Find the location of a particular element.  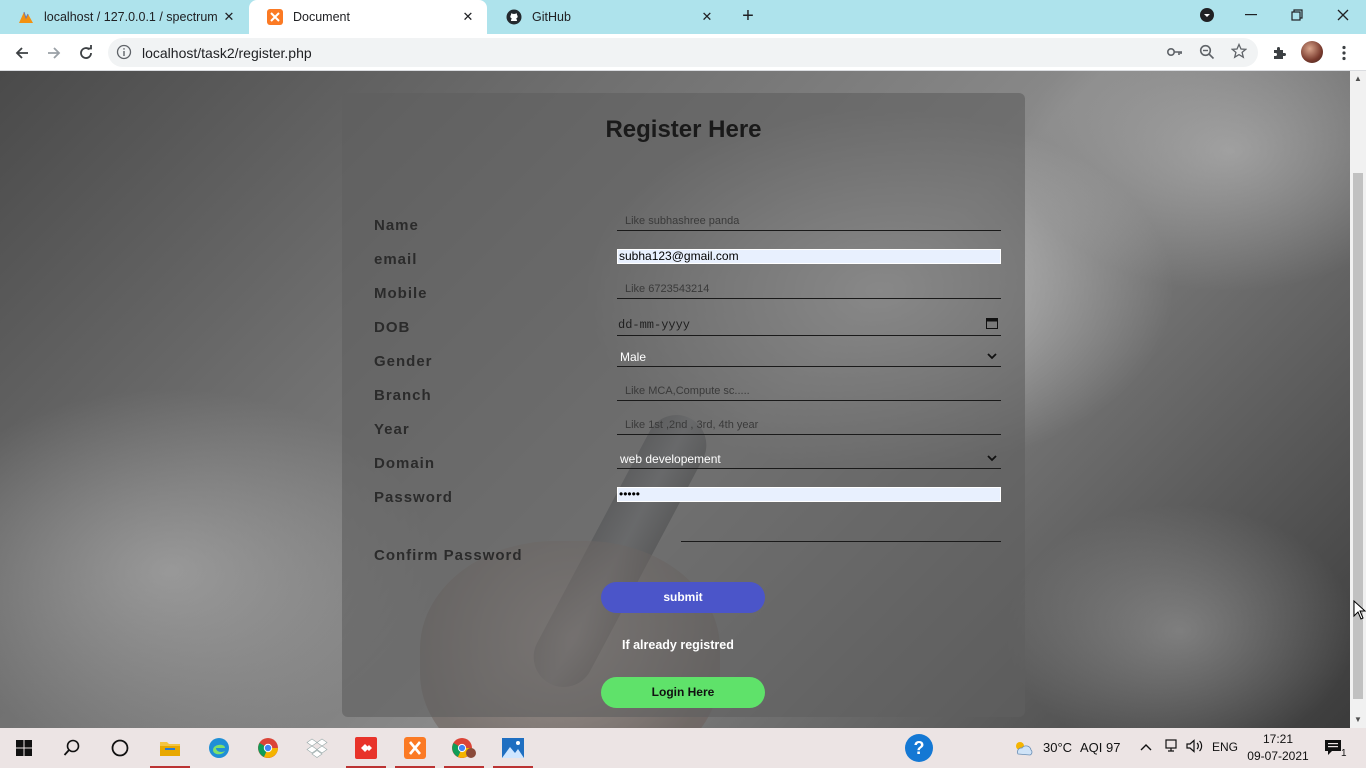

help-icon: ? is located at coordinates (919, 748).